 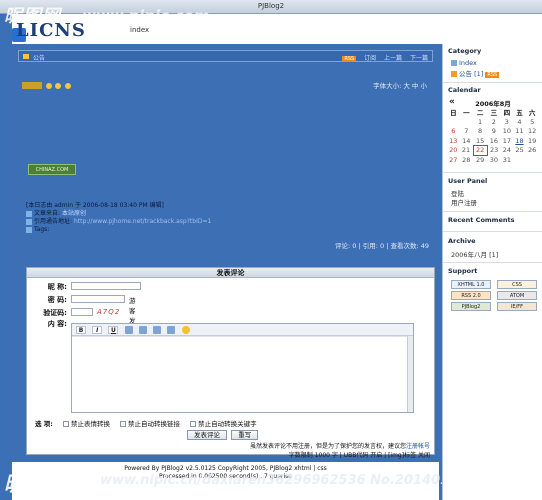 What do you see at coordinates (95, 205) in the screenshot?
I see `post-author-line: [本日志由 admin 于 2006-08-18 03:40 PM 编辑]` at bounding box center [95, 205].